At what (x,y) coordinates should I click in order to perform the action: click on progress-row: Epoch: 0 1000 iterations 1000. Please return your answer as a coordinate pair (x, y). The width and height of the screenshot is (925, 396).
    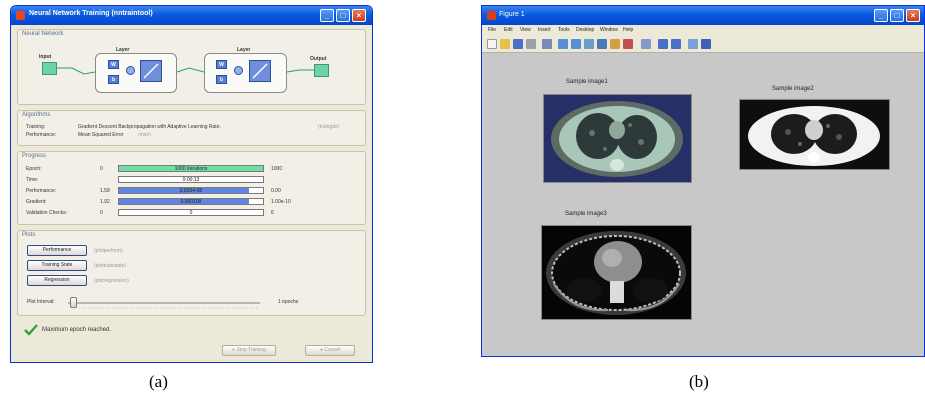
    Looking at the image, I should click on (192, 169).